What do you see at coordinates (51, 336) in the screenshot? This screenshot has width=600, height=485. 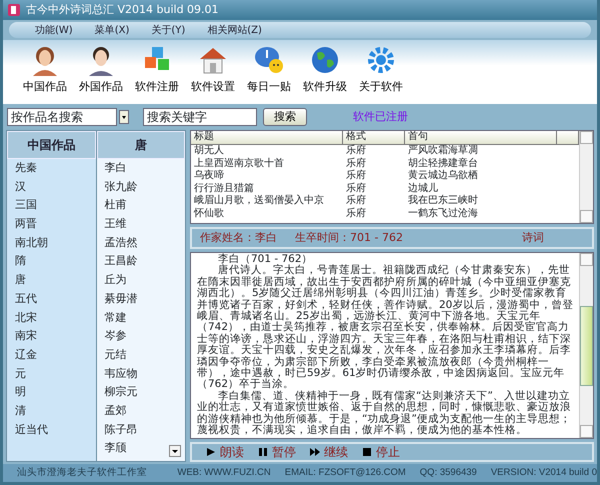 I see `category-item: 南宋` at bounding box center [51, 336].